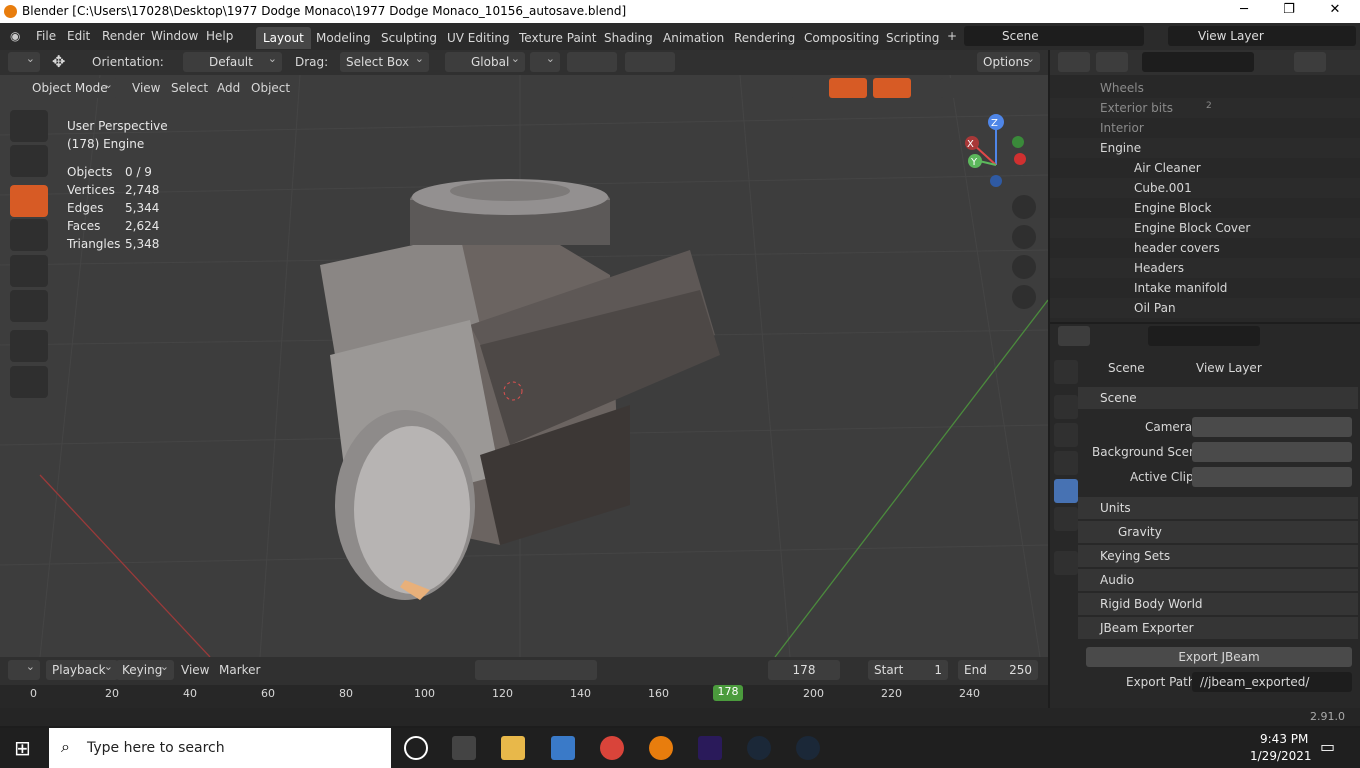  Describe the element at coordinates (464, 748) in the screenshot. I see `task-view-icon` at that location.